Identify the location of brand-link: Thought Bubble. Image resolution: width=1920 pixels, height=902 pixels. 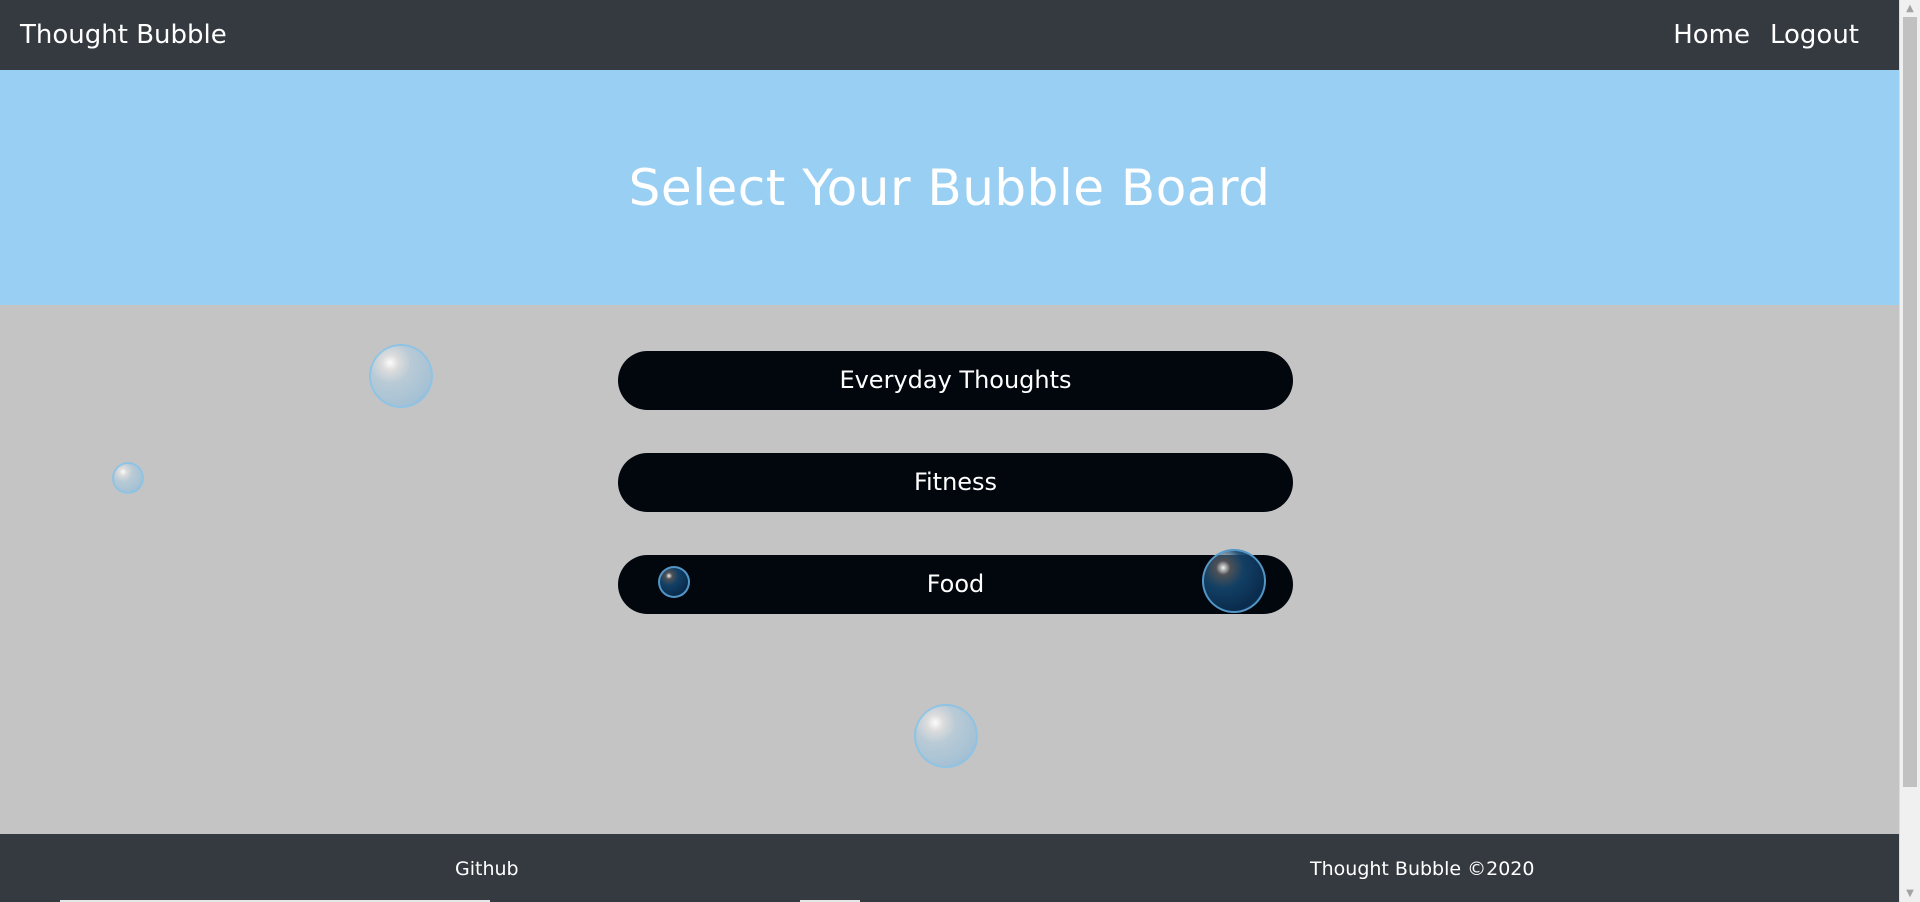
(123, 35).